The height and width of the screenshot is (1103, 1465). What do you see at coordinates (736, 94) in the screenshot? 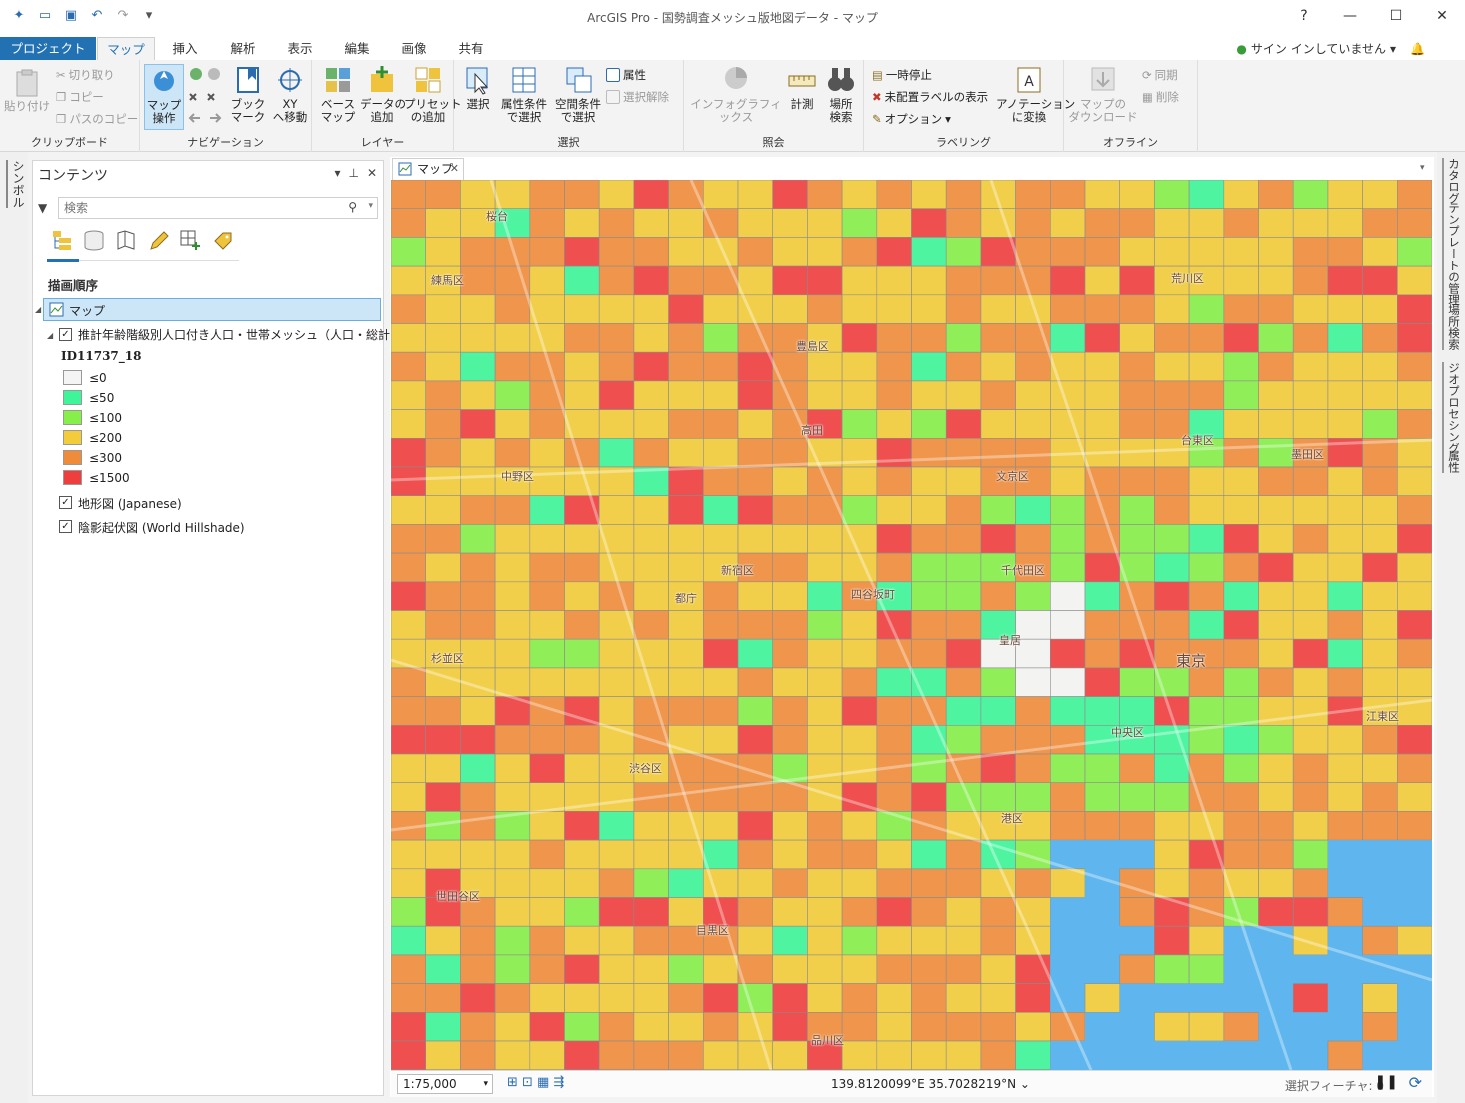
I see `infographics-button: インフォグラフィックス` at bounding box center [736, 94].